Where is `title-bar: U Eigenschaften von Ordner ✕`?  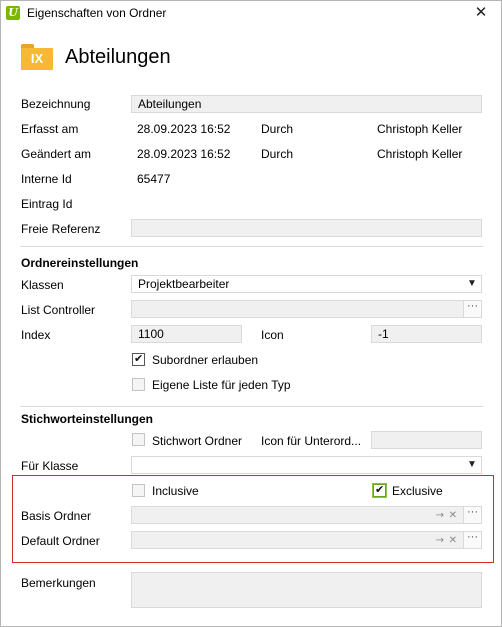 title-bar: U Eigenschaften von Ordner ✕ is located at coordinates (251, 14).